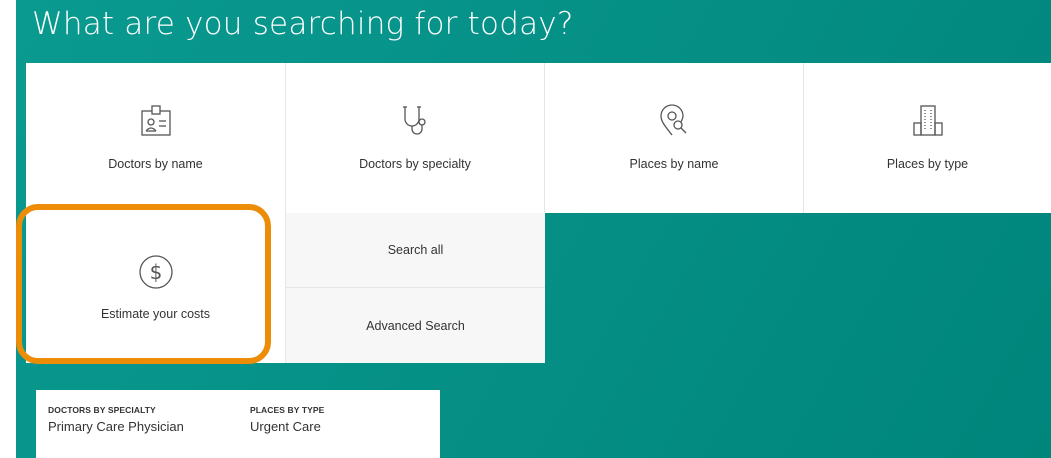 This screenshot has width=1051, height=458. I want to click on estimate-costs-tile: $ Estimate your costs, so click(156, 288).